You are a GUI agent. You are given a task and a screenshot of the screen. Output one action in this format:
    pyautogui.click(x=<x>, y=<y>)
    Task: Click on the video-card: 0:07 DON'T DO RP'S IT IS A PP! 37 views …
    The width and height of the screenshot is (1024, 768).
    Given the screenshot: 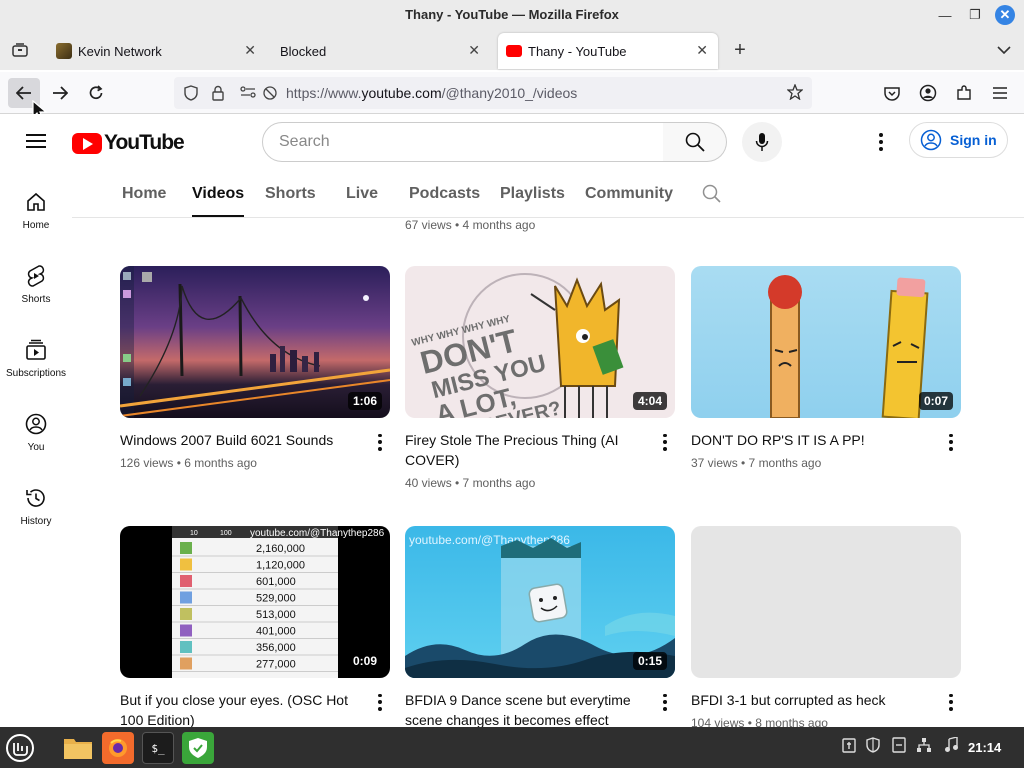 What is the action you would take?
    pyautogui.click(x=826, y=368)
    